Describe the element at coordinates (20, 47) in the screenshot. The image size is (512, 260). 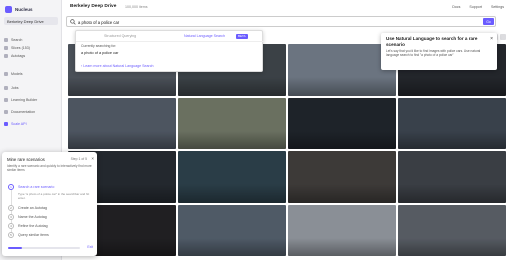
I see `sidebar-item-label: Slices (153)` at that location.